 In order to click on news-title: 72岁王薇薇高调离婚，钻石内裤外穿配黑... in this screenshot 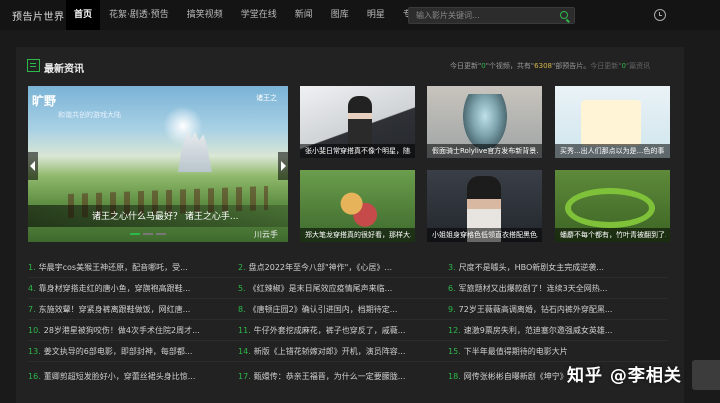, I will do `click(535, 309)`.